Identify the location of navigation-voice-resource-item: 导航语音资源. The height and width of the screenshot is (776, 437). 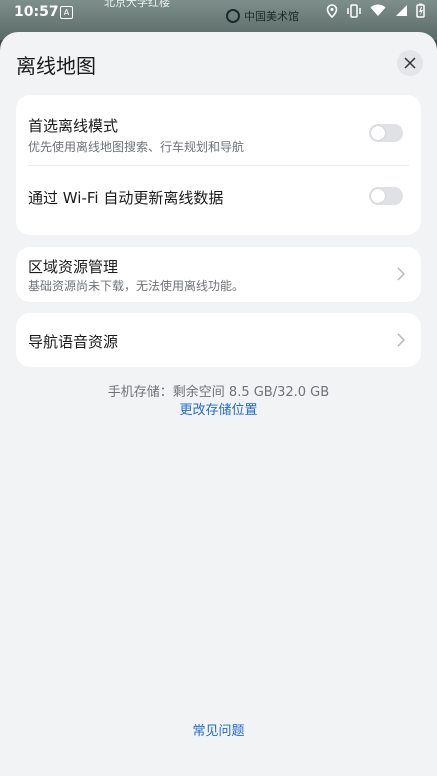
(218, 340).